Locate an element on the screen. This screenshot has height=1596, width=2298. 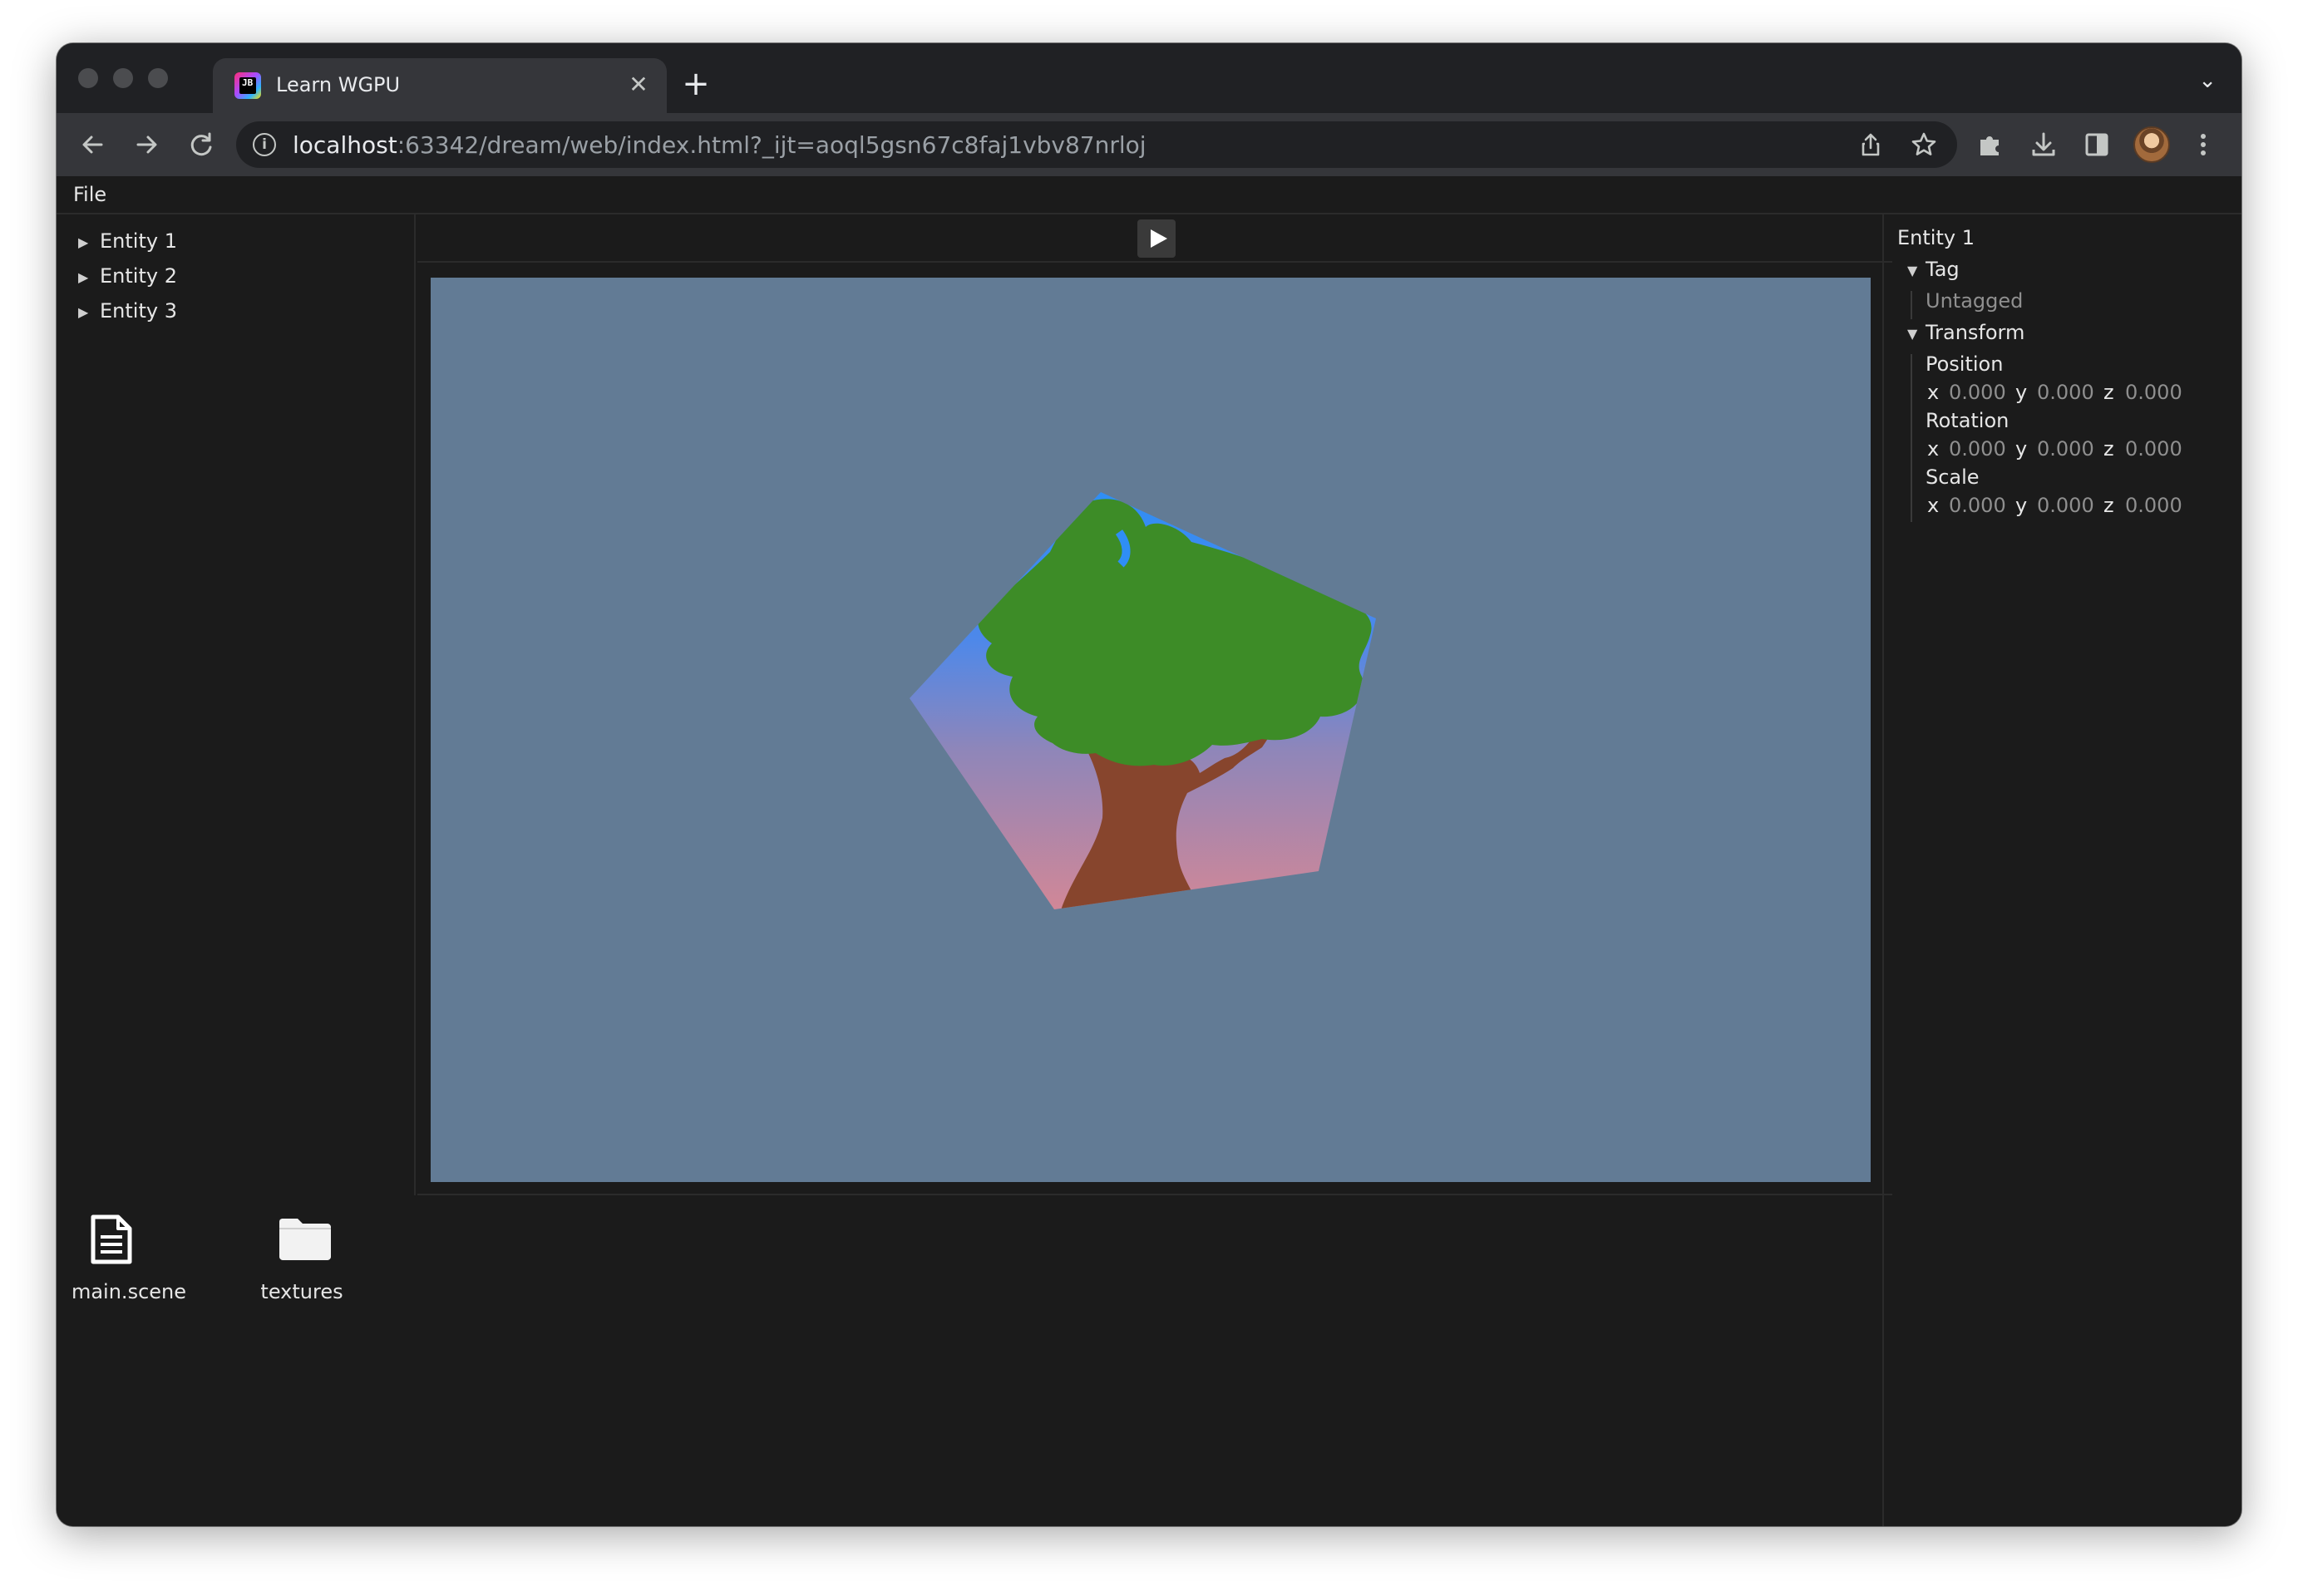
asset-textures-folder: textures is located at coordinates (301, 1263).